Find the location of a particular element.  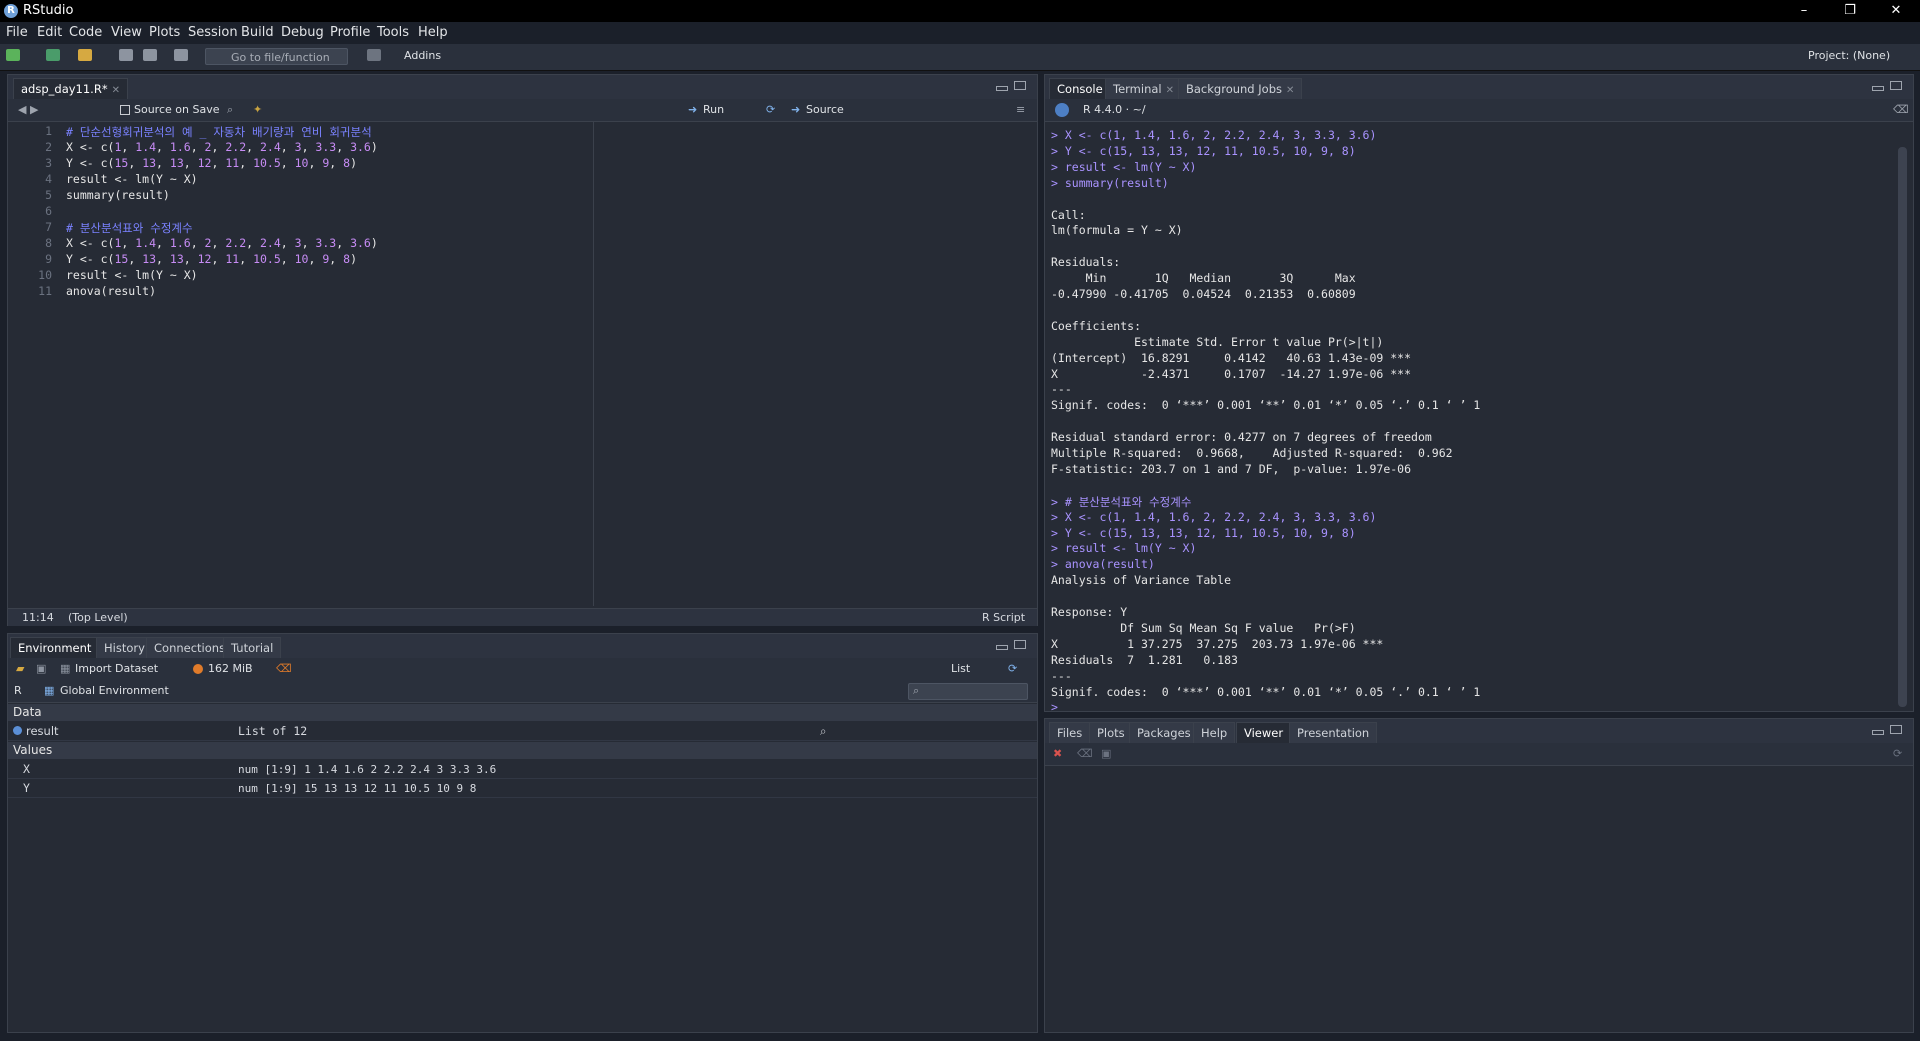

tab-presentation: Presentation is located at coordinates (1333, 732).